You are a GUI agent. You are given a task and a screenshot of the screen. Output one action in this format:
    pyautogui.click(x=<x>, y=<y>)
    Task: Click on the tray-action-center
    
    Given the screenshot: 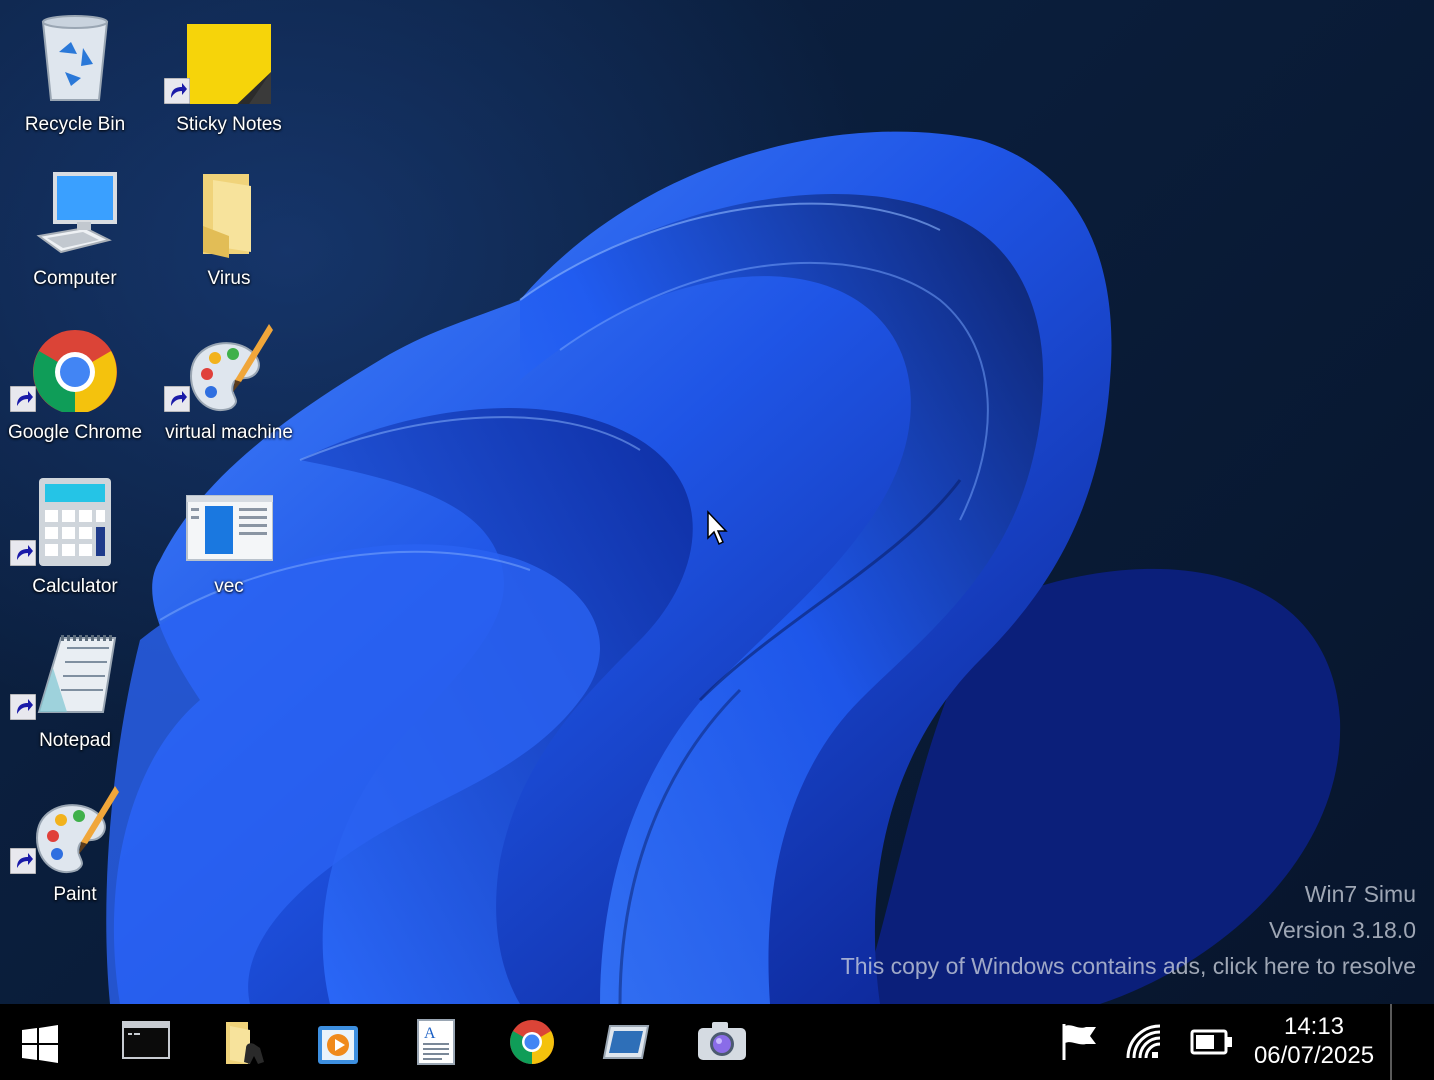 What is the action you would take?
    pyautogui.click(x=1080, y=1042)
    